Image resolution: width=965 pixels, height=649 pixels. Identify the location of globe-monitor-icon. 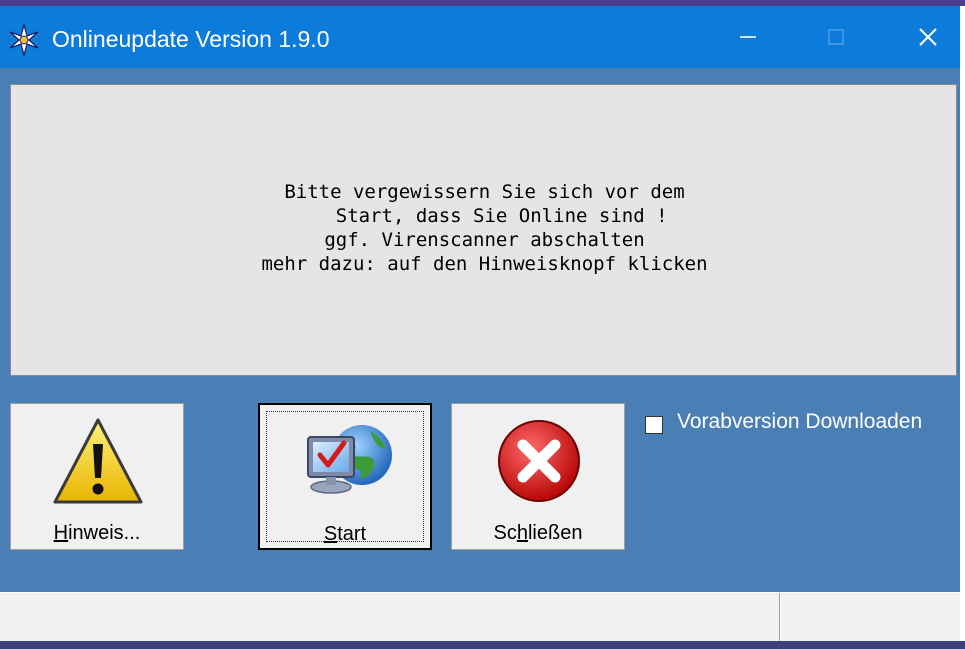
(349, 459).